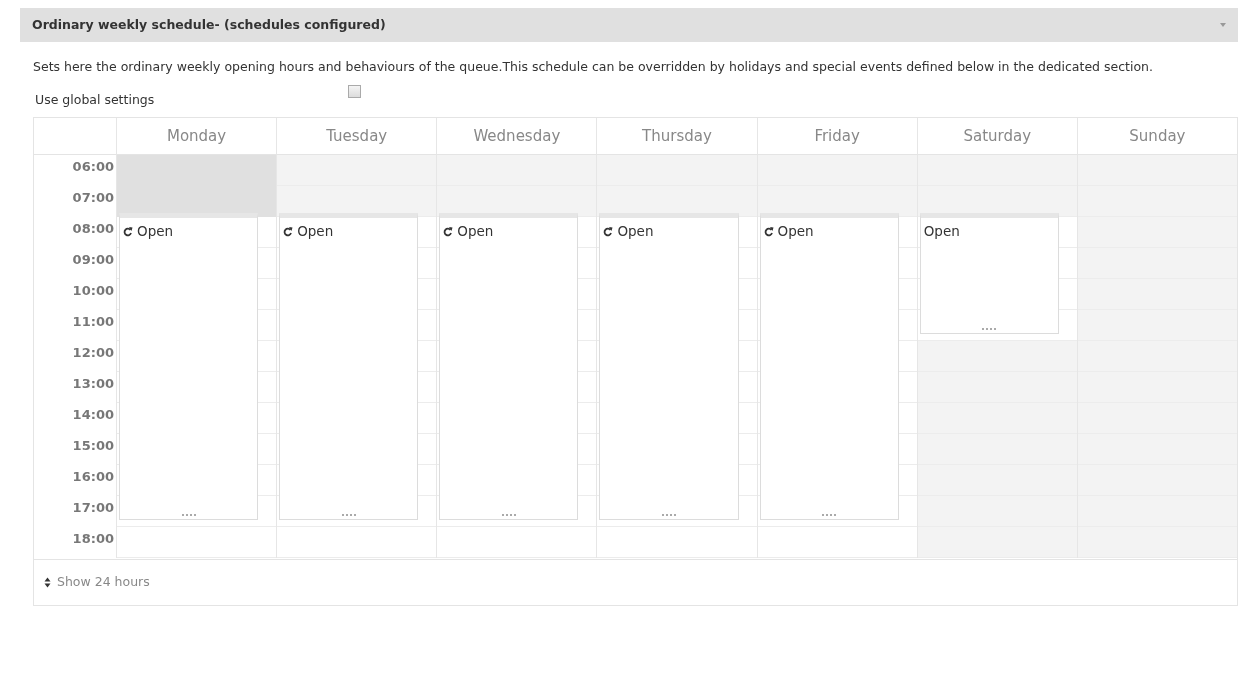  What do you see at coordinates (1223, 25) in the screenshot?
I see `caret-icon` at bounding box center [1223, 25].